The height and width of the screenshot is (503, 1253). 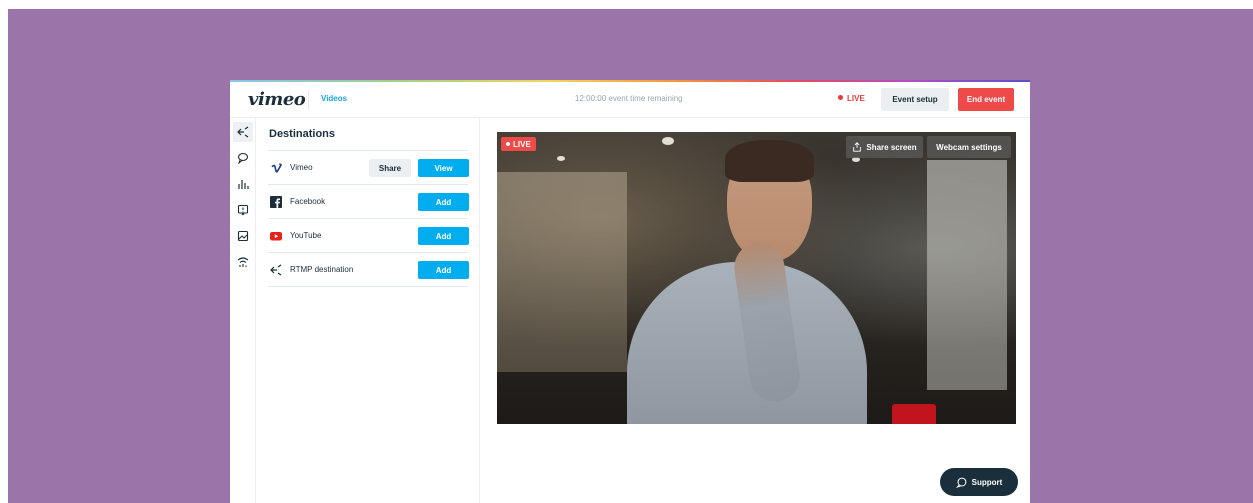 I want to click on live-badge-label: LIVE, so click(x=522, y=144).